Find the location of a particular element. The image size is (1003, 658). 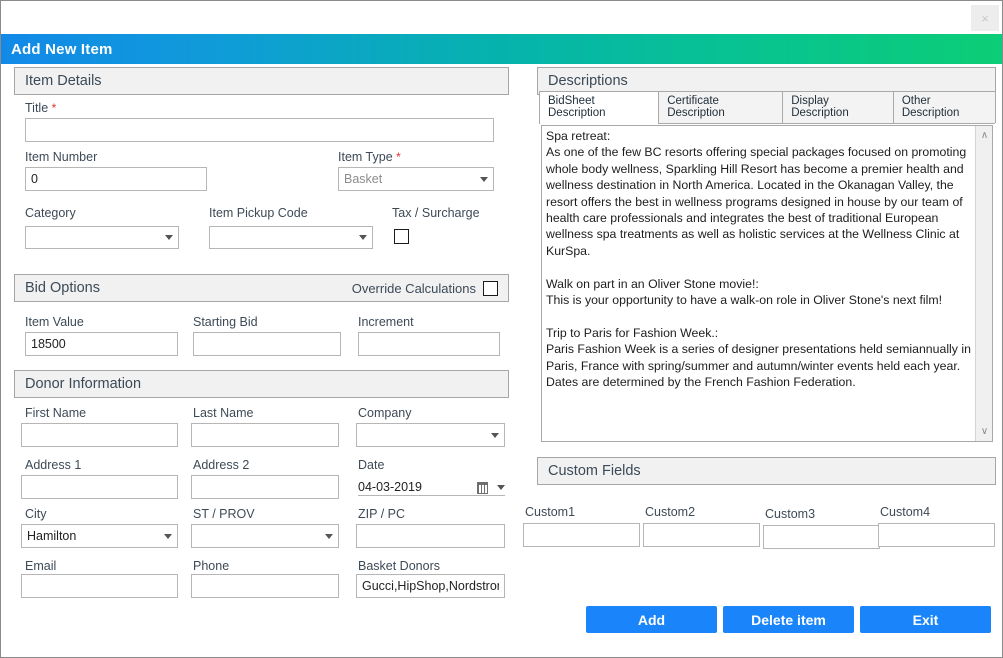

item-value-label: Item Value is located at coordinates (54, 322).